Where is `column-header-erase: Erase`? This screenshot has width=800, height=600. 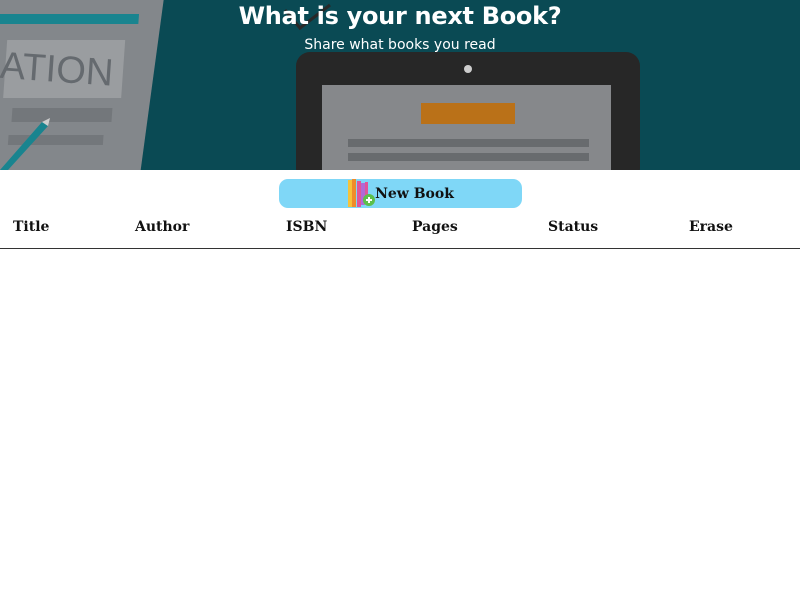 column-header-erase: Erase is located at coordinates (738, 229).